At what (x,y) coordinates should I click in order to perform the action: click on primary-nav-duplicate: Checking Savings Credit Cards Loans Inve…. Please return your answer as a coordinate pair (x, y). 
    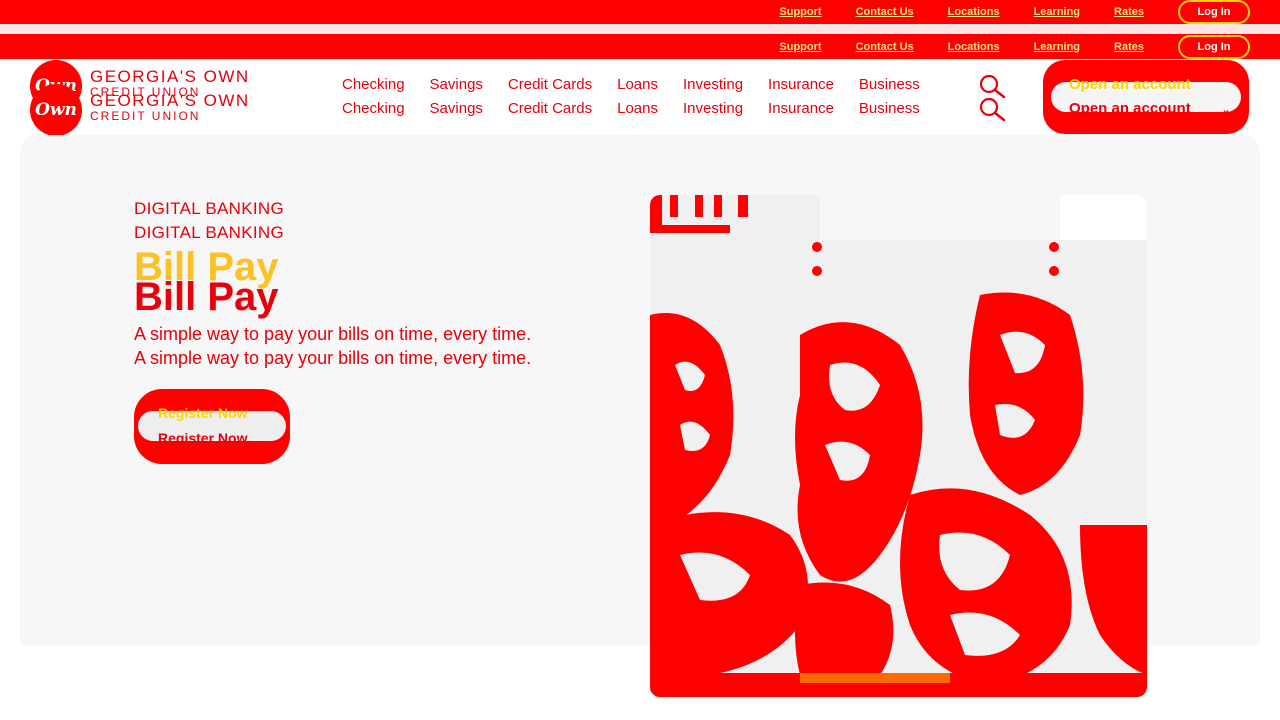
    Looking at the image, I should click on (643, 108).